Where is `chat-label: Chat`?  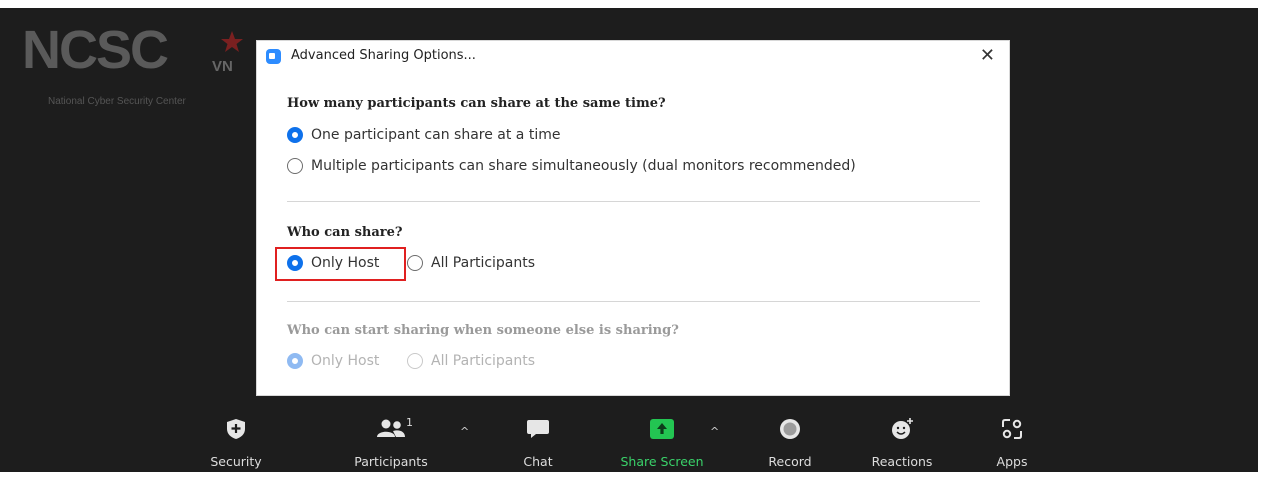 chat-label: Chat is located at coordinates (538, 461).